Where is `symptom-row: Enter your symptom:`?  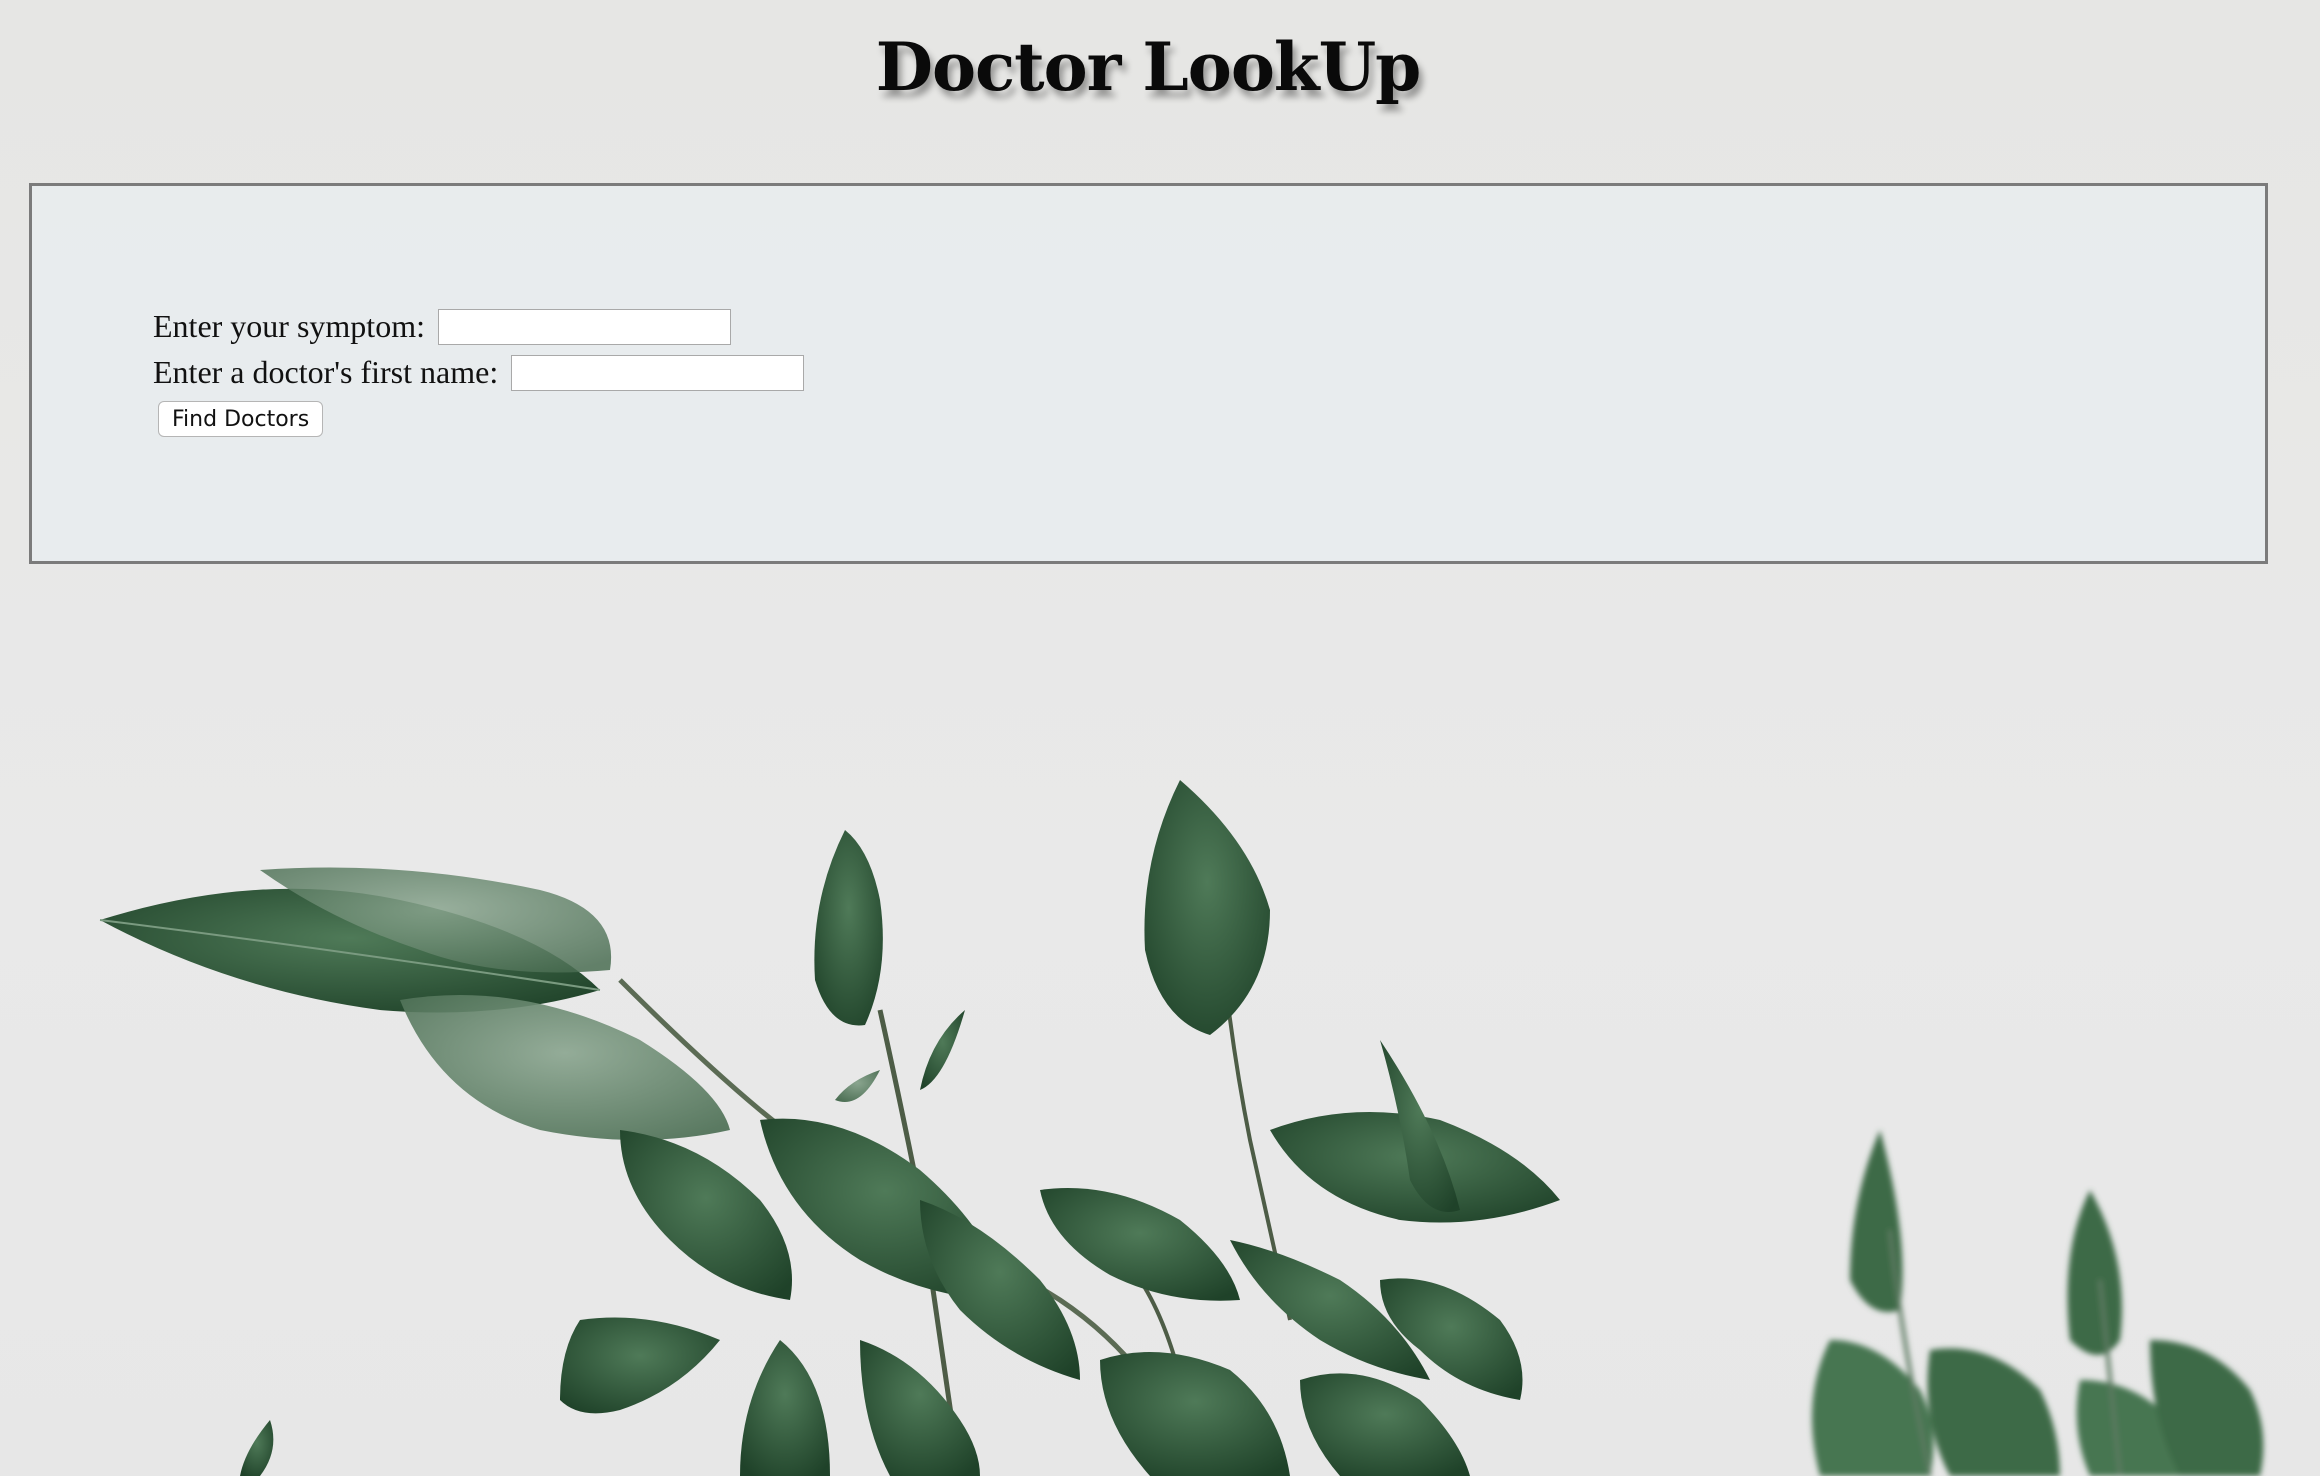 symptom-row: Enter your symptom: is located at coordinates (442, 326).